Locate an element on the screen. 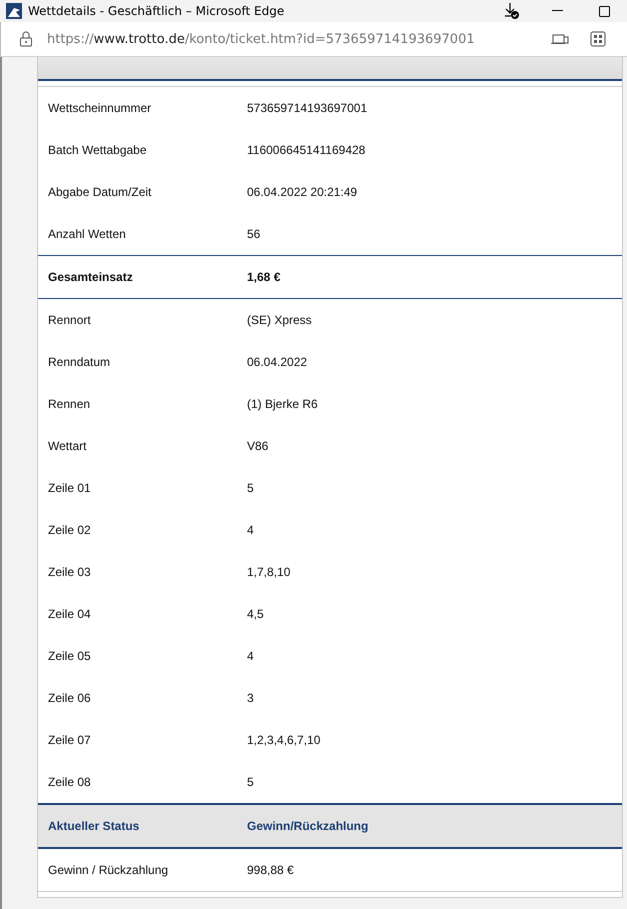 This screenshot has width=627, height=909. row-value: 1,7,8,10 is located at coordinates (268, 572).